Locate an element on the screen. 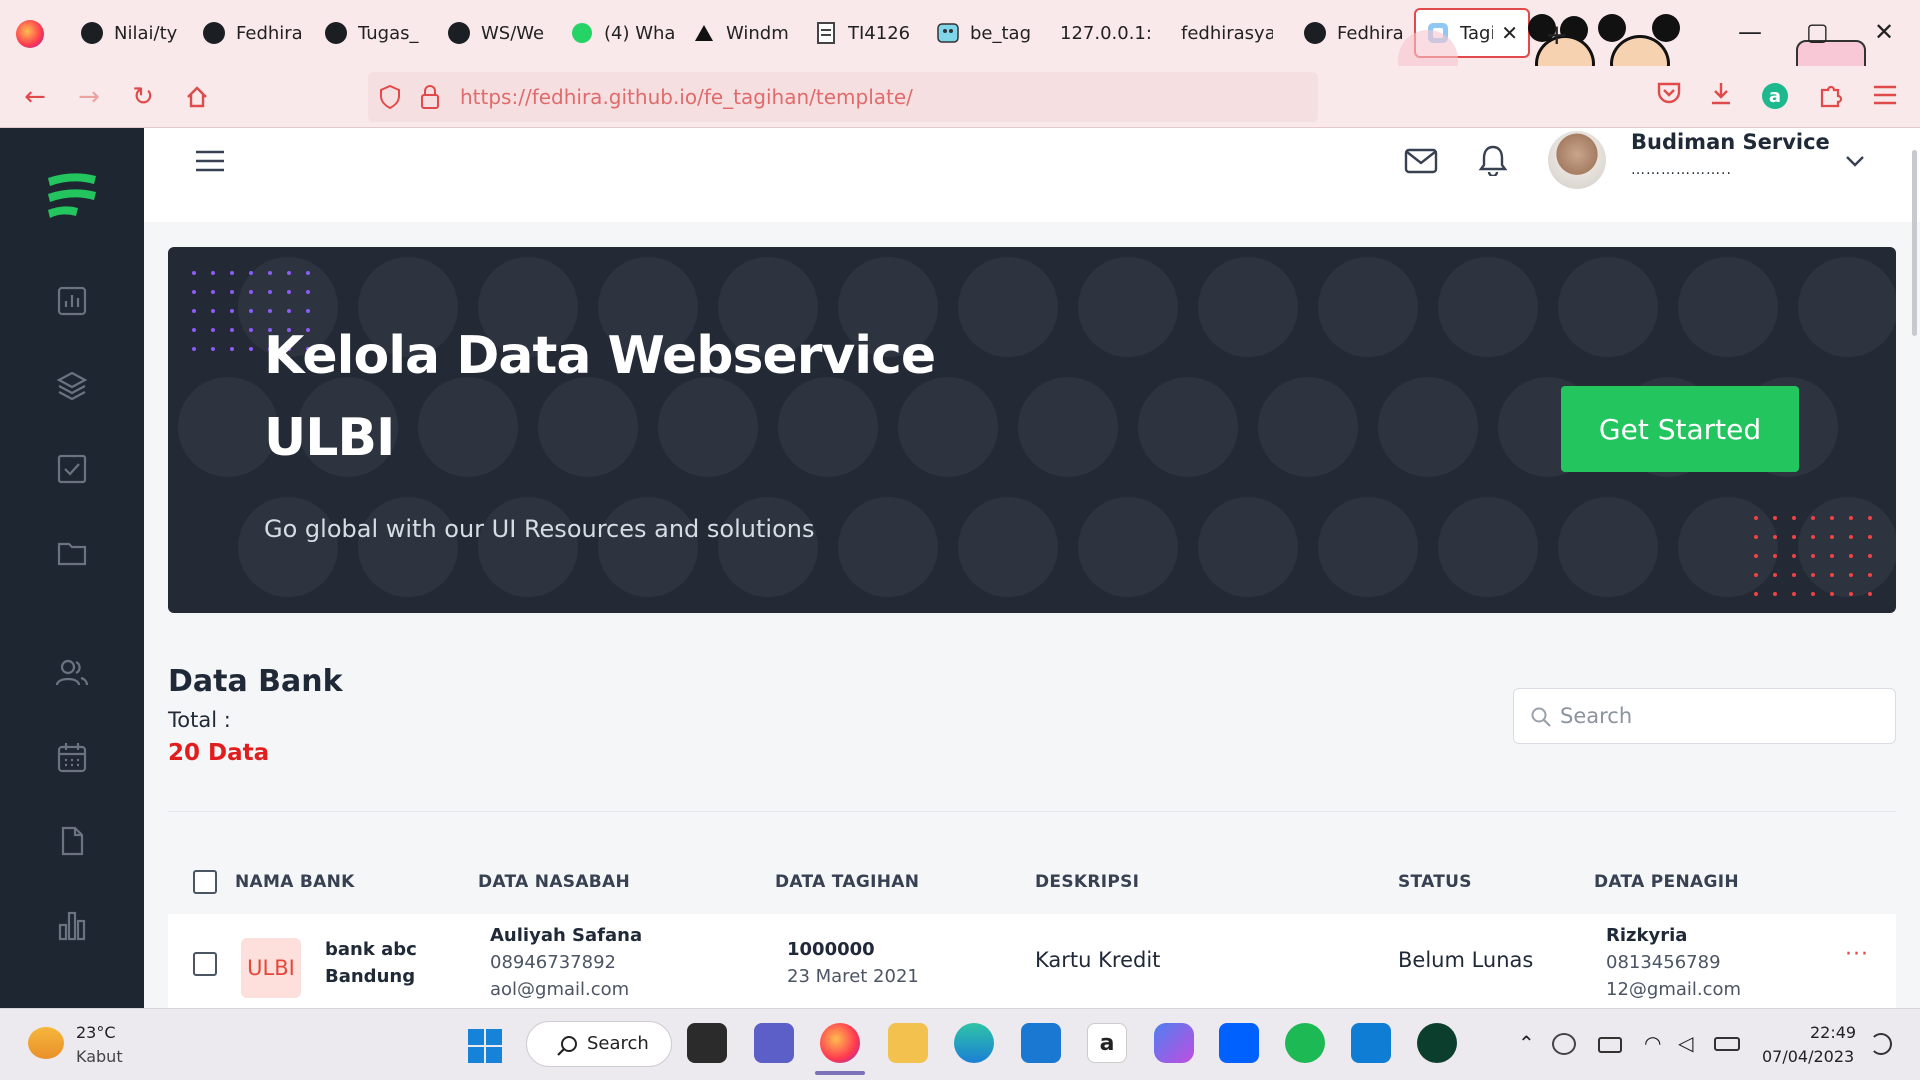 The width and height of the screenshot is (1920, 1080). menu-icon is located at coordinates (1885, 95).